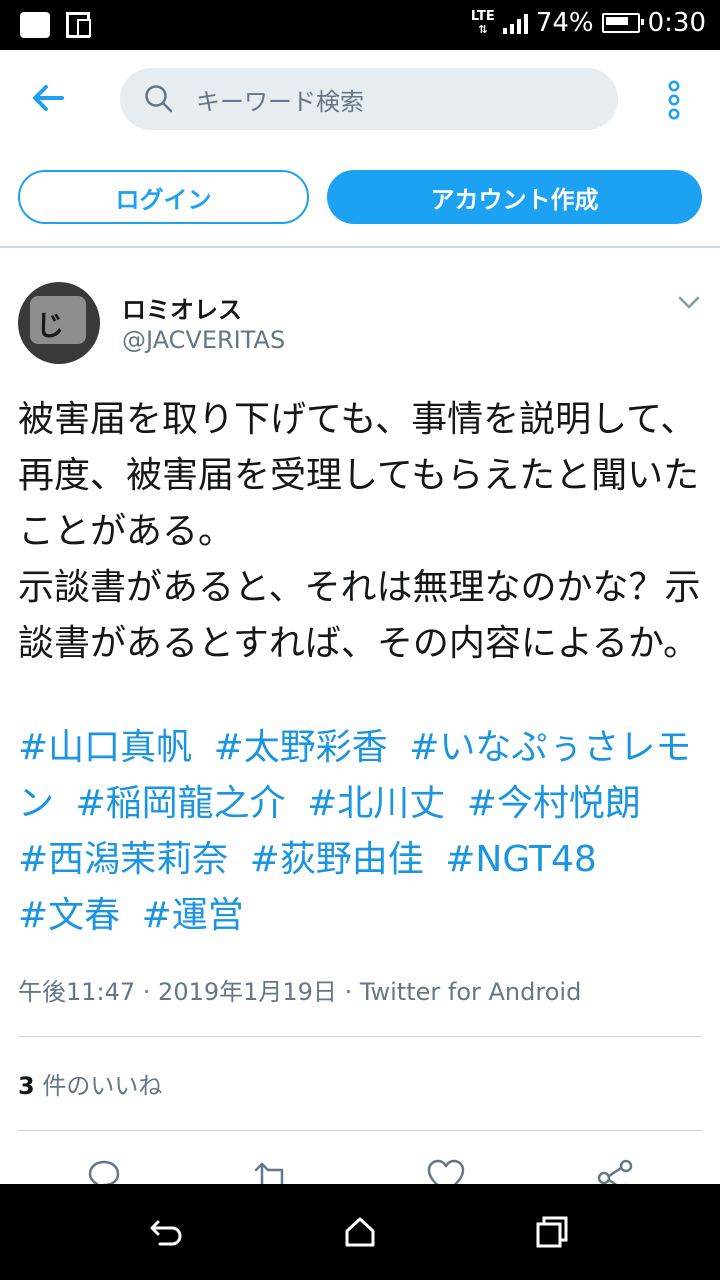 The image size is (720, 1280). Describe the element at coordinates (48, 98) in the screenshot. I see `back-arrow-icon` at that location.